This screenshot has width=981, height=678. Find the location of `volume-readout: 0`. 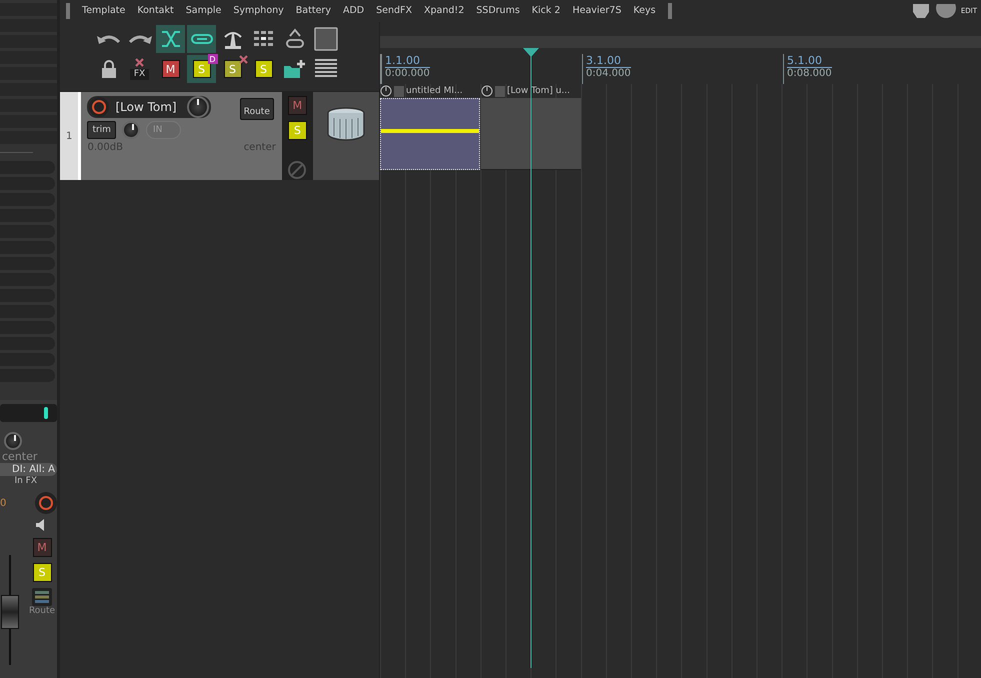

volume-readout: 0 is located at coordinates (3, 503).